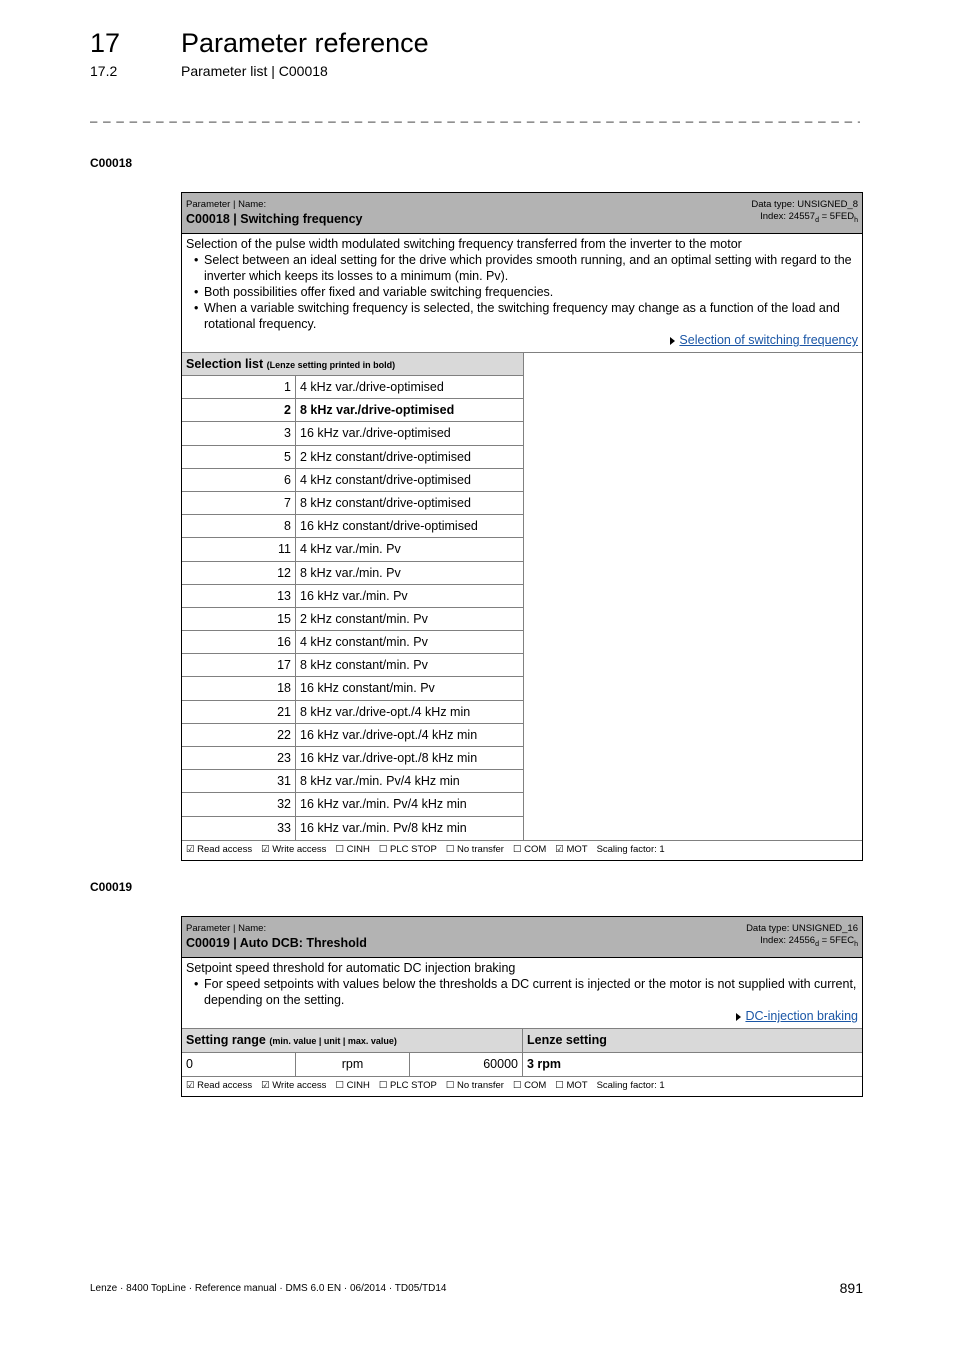 The width and height of the screenshot is (954, 1350). I want to click on selection-text: 4 kHz constant/min. Pv, so click(364, 642).